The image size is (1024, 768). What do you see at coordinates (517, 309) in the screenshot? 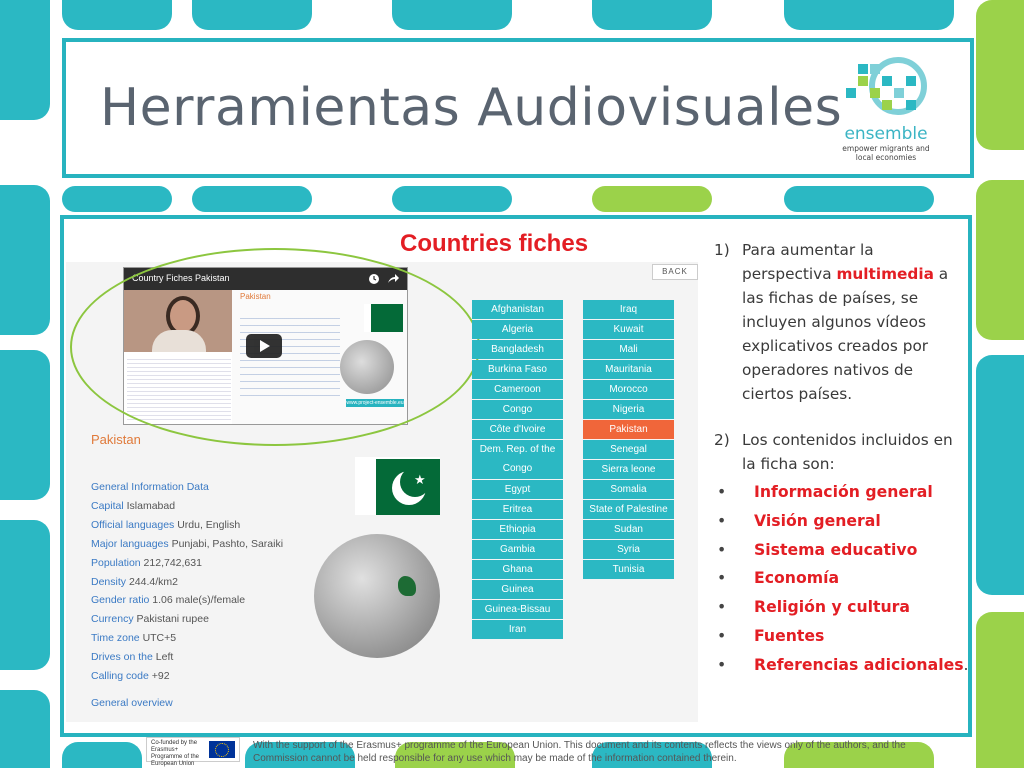
I see `country-button: Afghanistan` at bounding box center [517, 309].